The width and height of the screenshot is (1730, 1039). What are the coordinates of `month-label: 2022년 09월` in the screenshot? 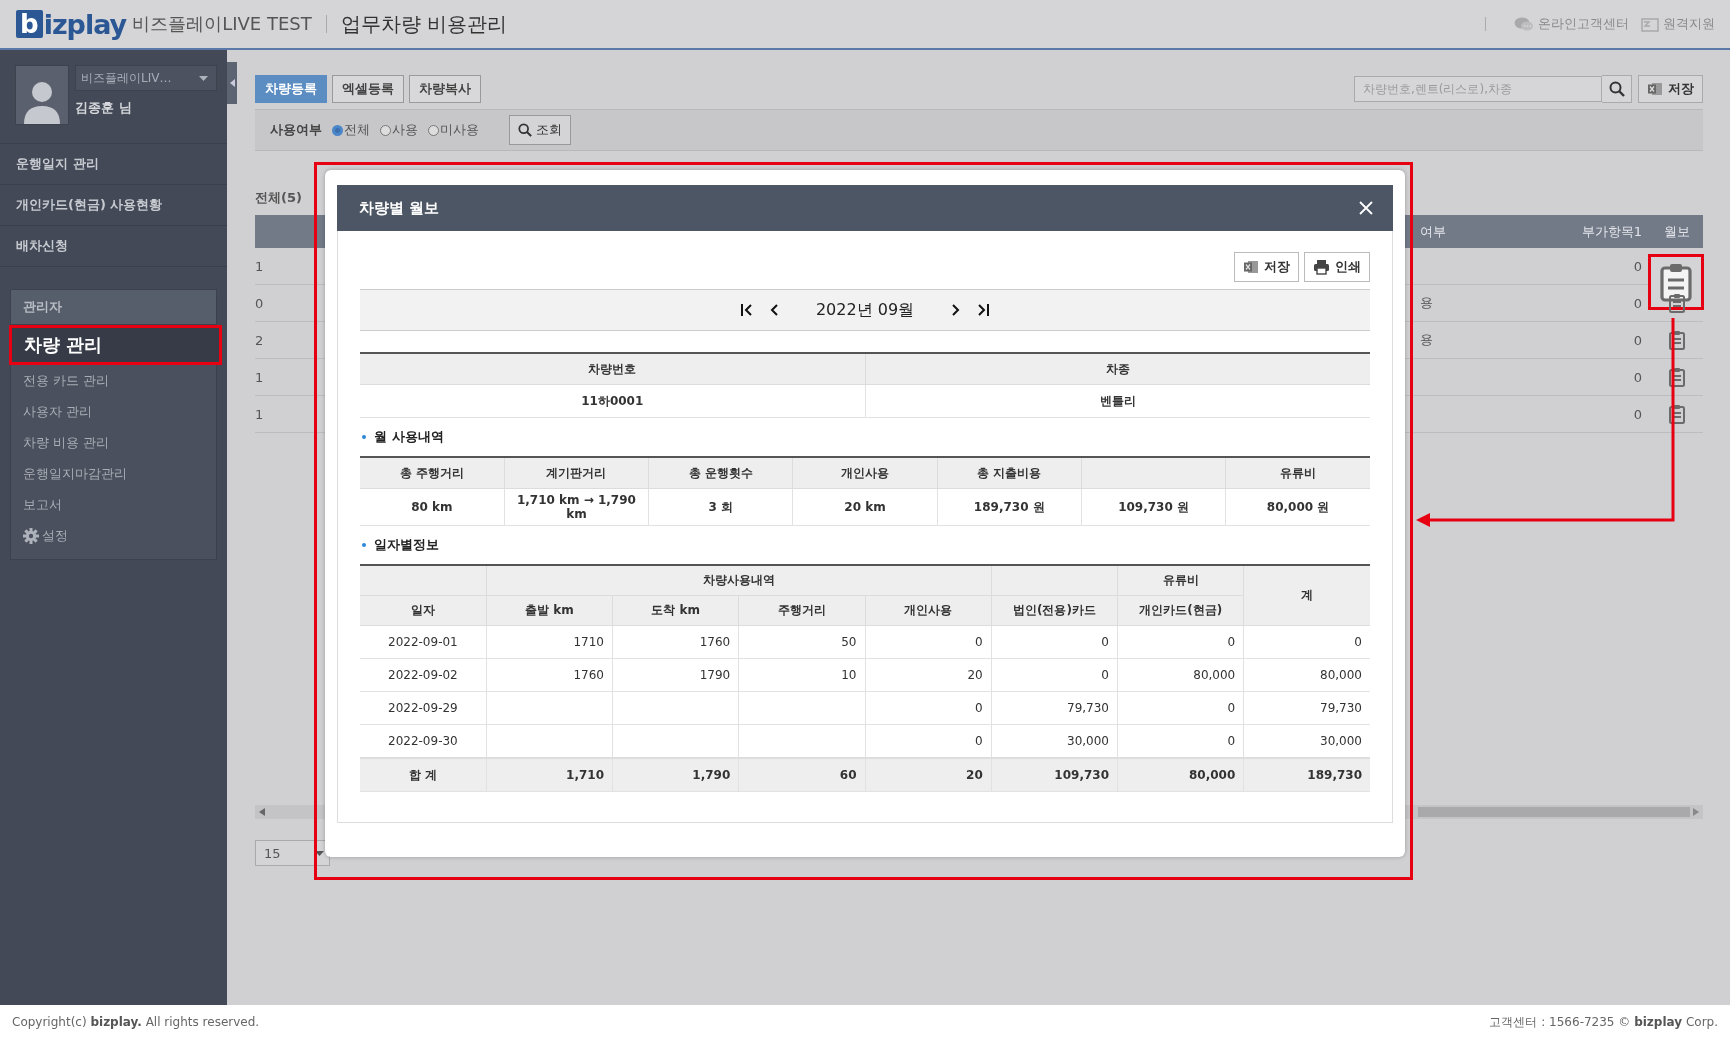 It's located at (865, 310).